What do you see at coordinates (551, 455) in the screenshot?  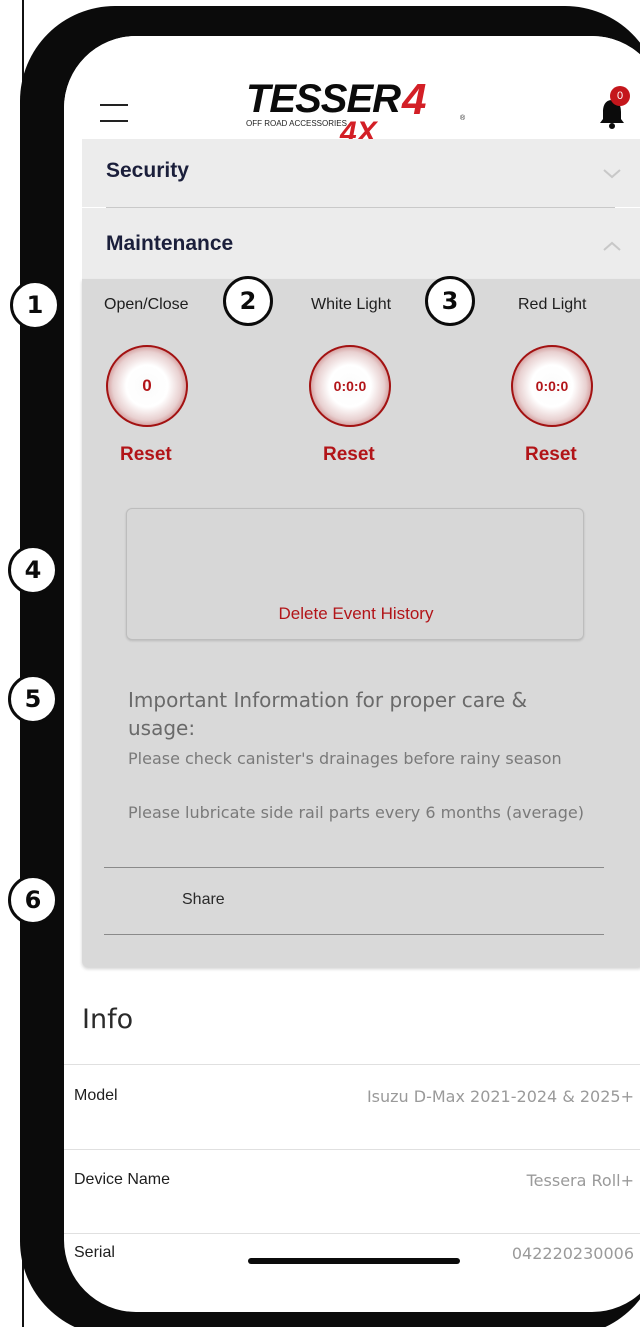 I see `reset-red-light-button: Reset` at bounding box center [551, 455].